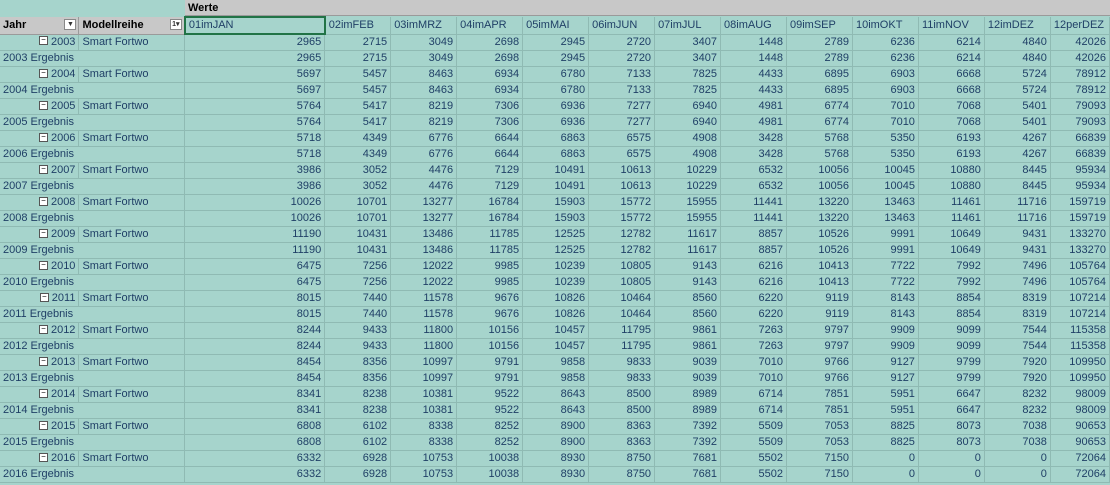 Image resolution: width=1110 pixels, height=485 pixels. What do you see at coordinates (688, 202) in the screenshot?
I see `value-cell: 15955` at bounding box center [688, 202].